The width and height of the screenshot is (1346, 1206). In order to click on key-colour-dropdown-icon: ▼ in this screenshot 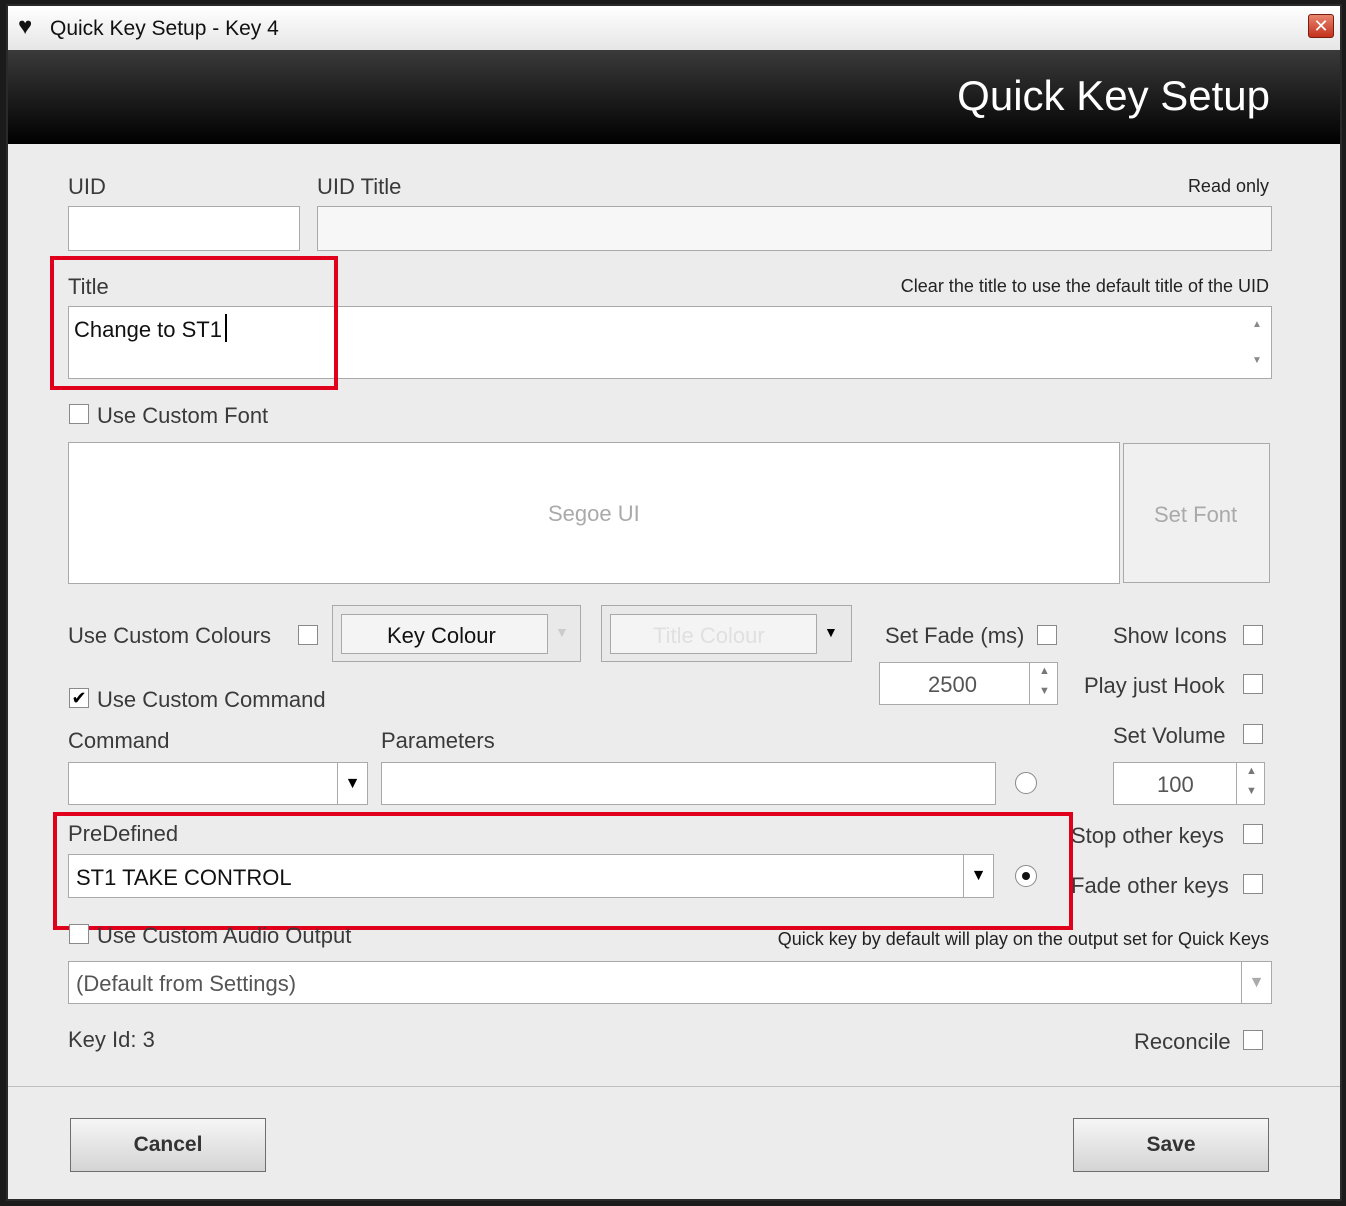, I will do `click(562, 632)`.